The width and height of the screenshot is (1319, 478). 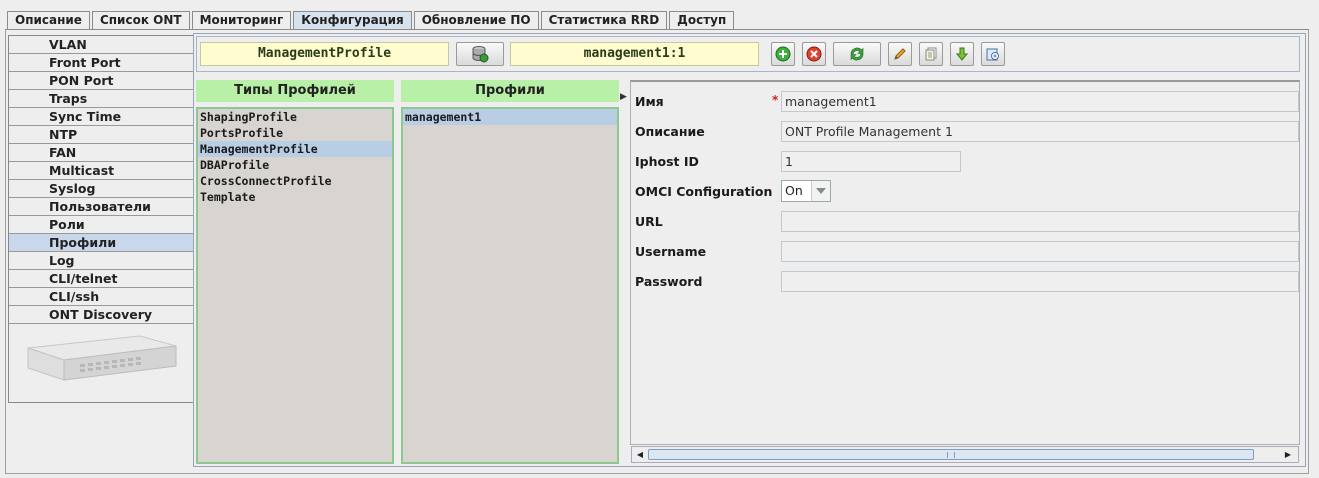 What do you see at coordinates (101, 81) in the screenshot?
I see `sidebar-item-pon-port: PON Port` at bounding box center [101, 81].